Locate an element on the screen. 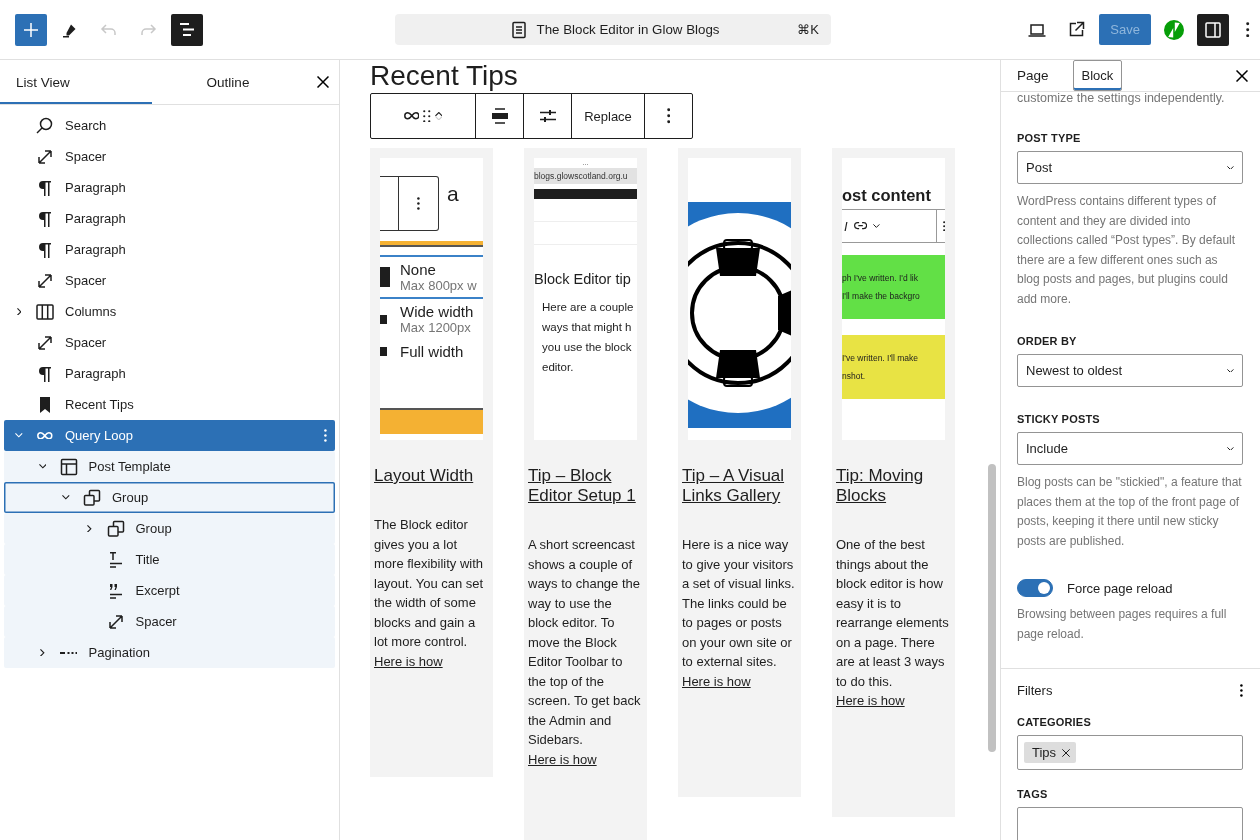  select-field: Post is located at coordinates (1130, 167).